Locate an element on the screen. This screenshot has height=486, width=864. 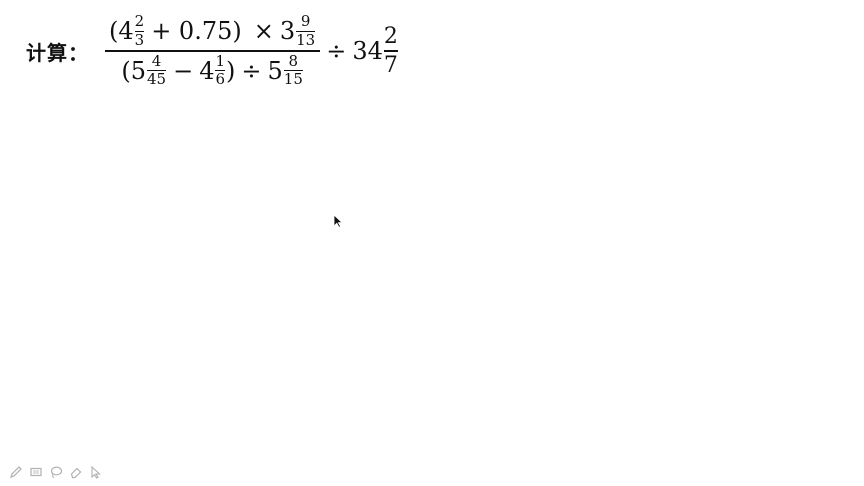
frac-numerator: 9 is located at coordinates (305, 21).